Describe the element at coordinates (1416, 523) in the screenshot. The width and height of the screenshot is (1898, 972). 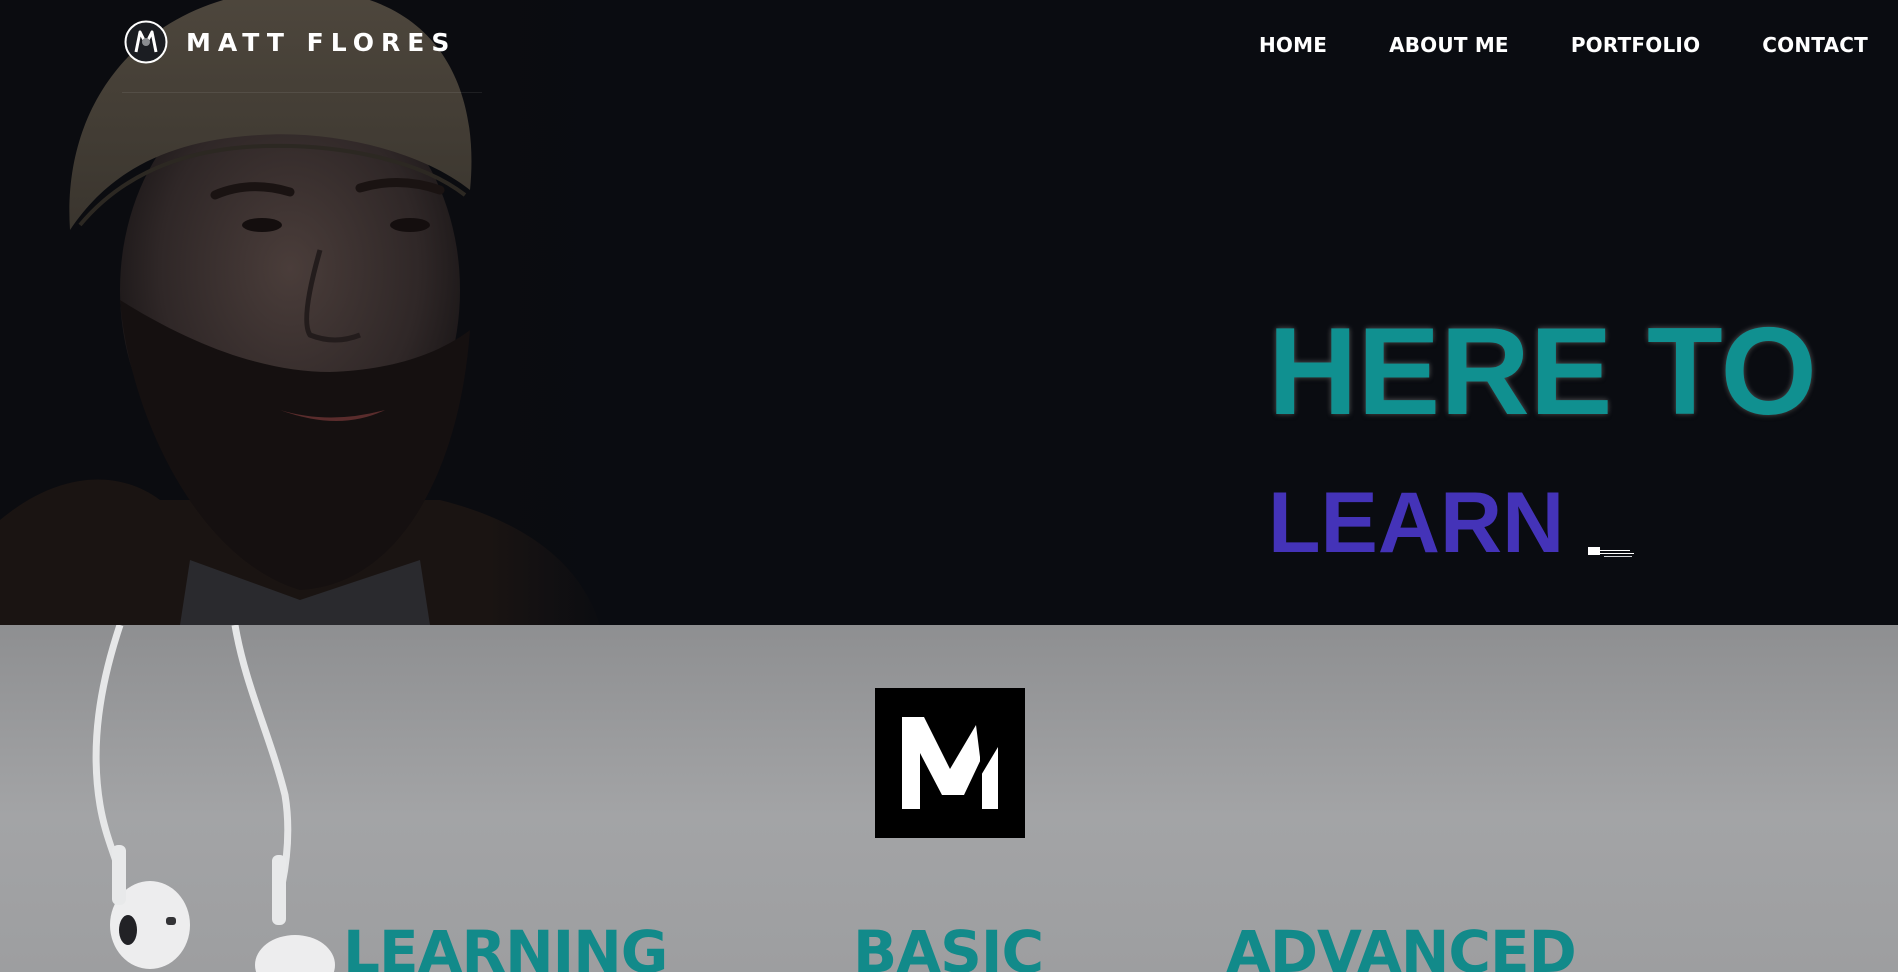
I see `hero-rotating-word: LEARN` at that location.